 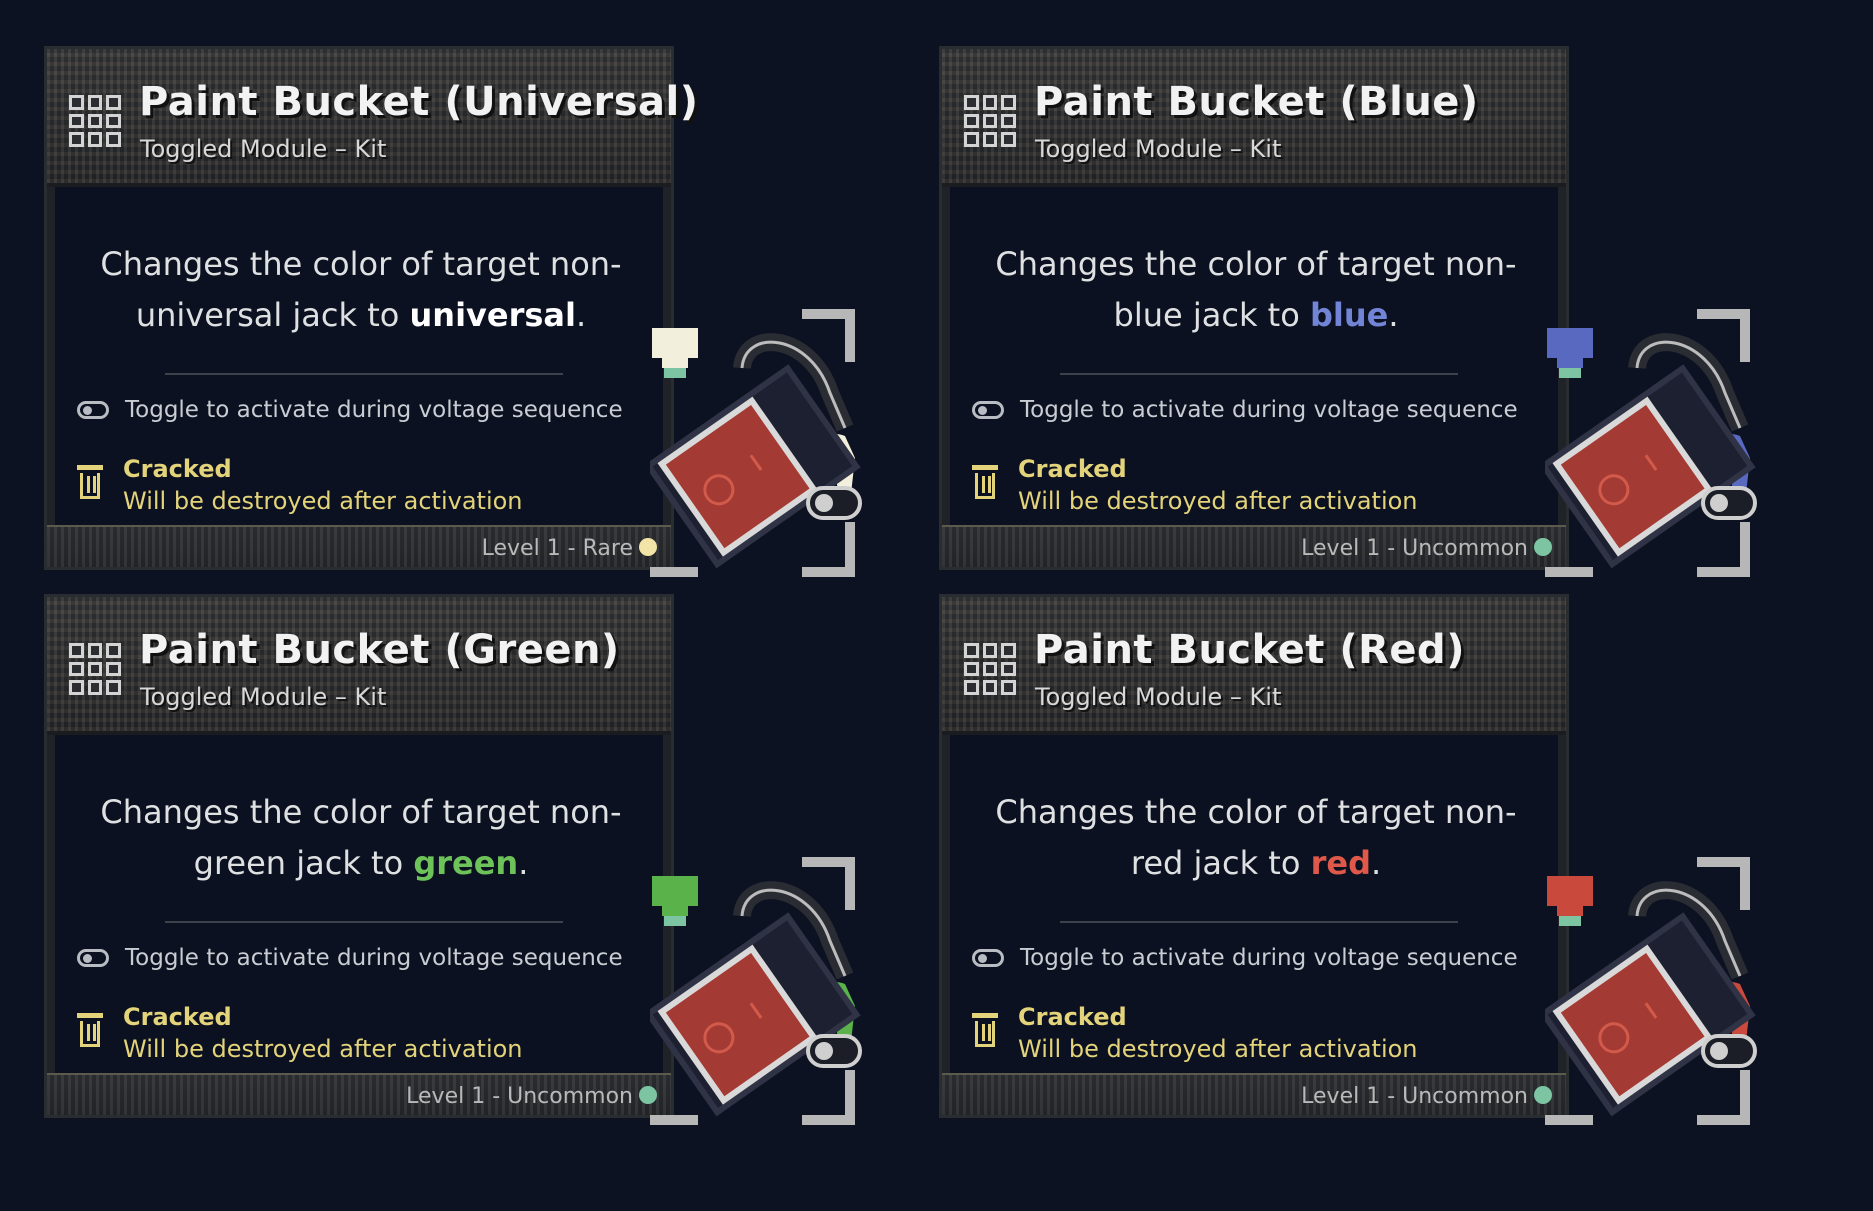 I want to click on desc-line-2: red jack to, so click(x=1220, y=863).